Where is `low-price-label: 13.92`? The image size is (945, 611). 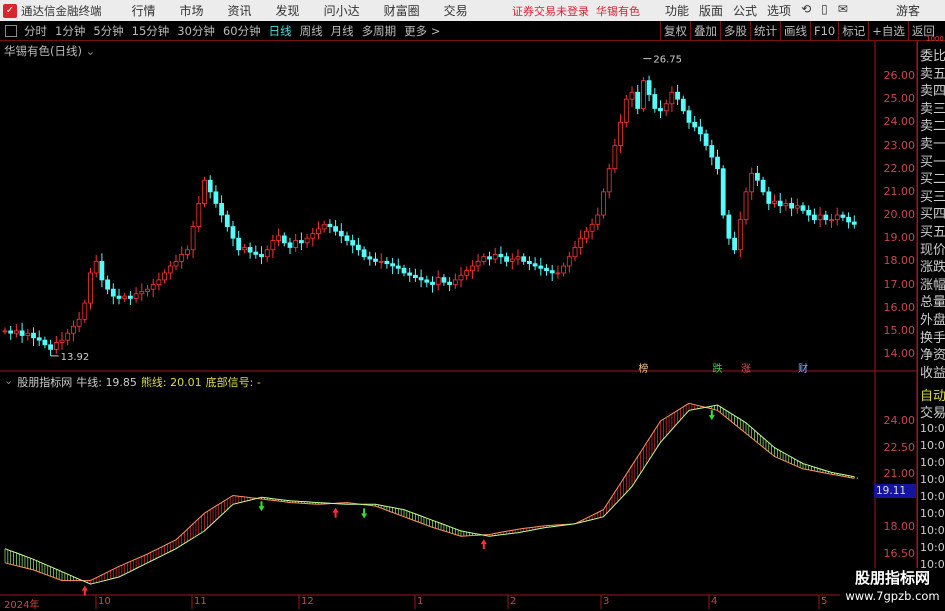
low-price-label: 13.92 is located at coordinates (75, 357).